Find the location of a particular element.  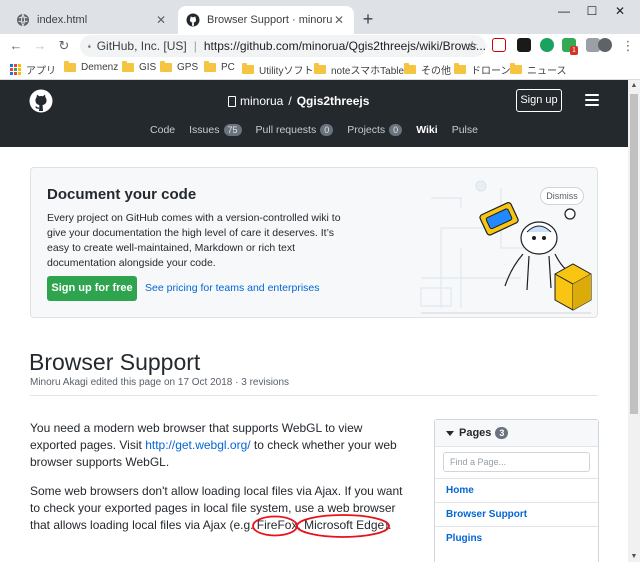

header-signup-button: Sign up is located at coordinates (539, 100).